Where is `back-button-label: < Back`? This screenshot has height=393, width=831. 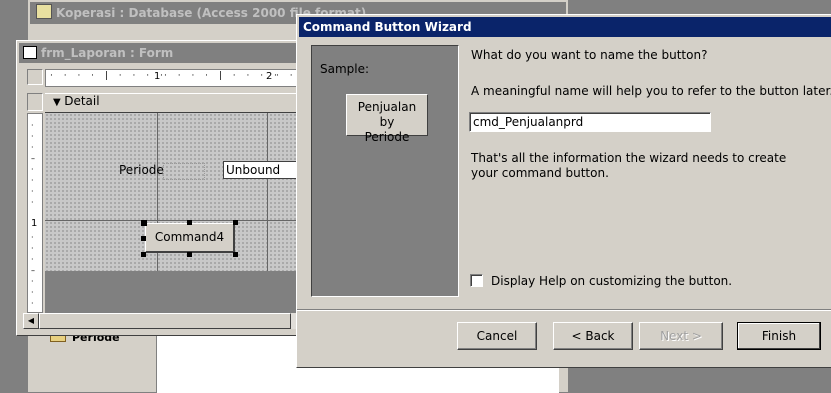
back-button-label: < Back is located at coordinates (593, 336).